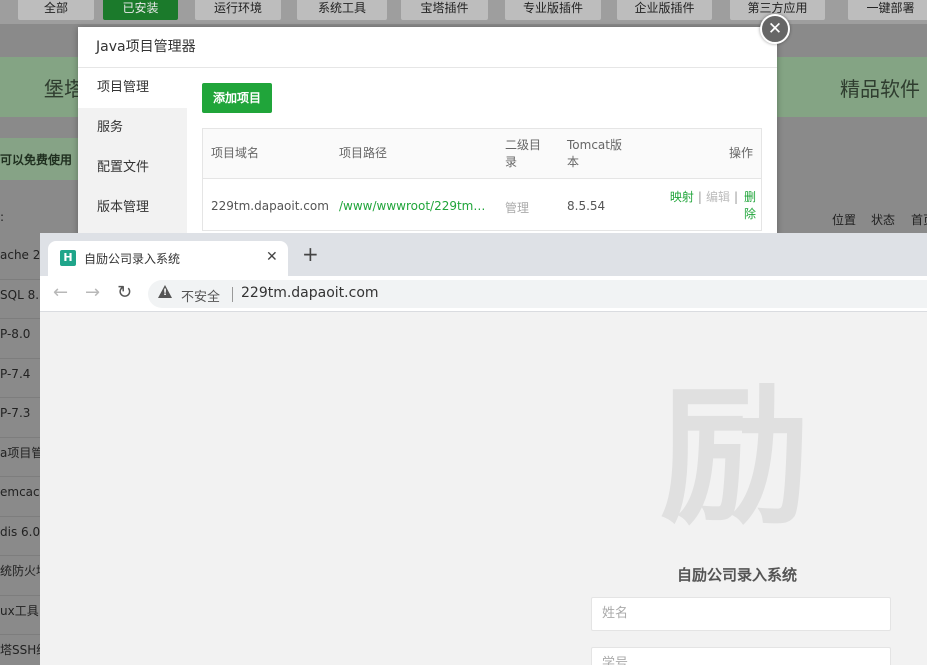  What do you see at coordinates (140, 10) in the screenshot?
I see `tab-installed: 已安装` at bounding box center [140, 10].